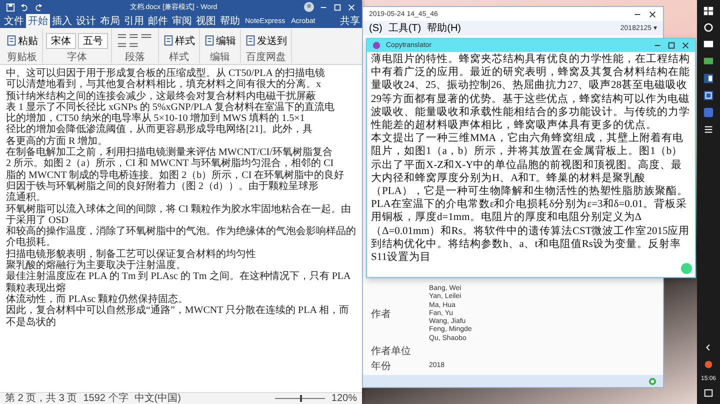  What do you see at coordinates (158, 21) in the screenshot?
I see `ribbon-tab: 邮件` at bounding box center [158, 21].